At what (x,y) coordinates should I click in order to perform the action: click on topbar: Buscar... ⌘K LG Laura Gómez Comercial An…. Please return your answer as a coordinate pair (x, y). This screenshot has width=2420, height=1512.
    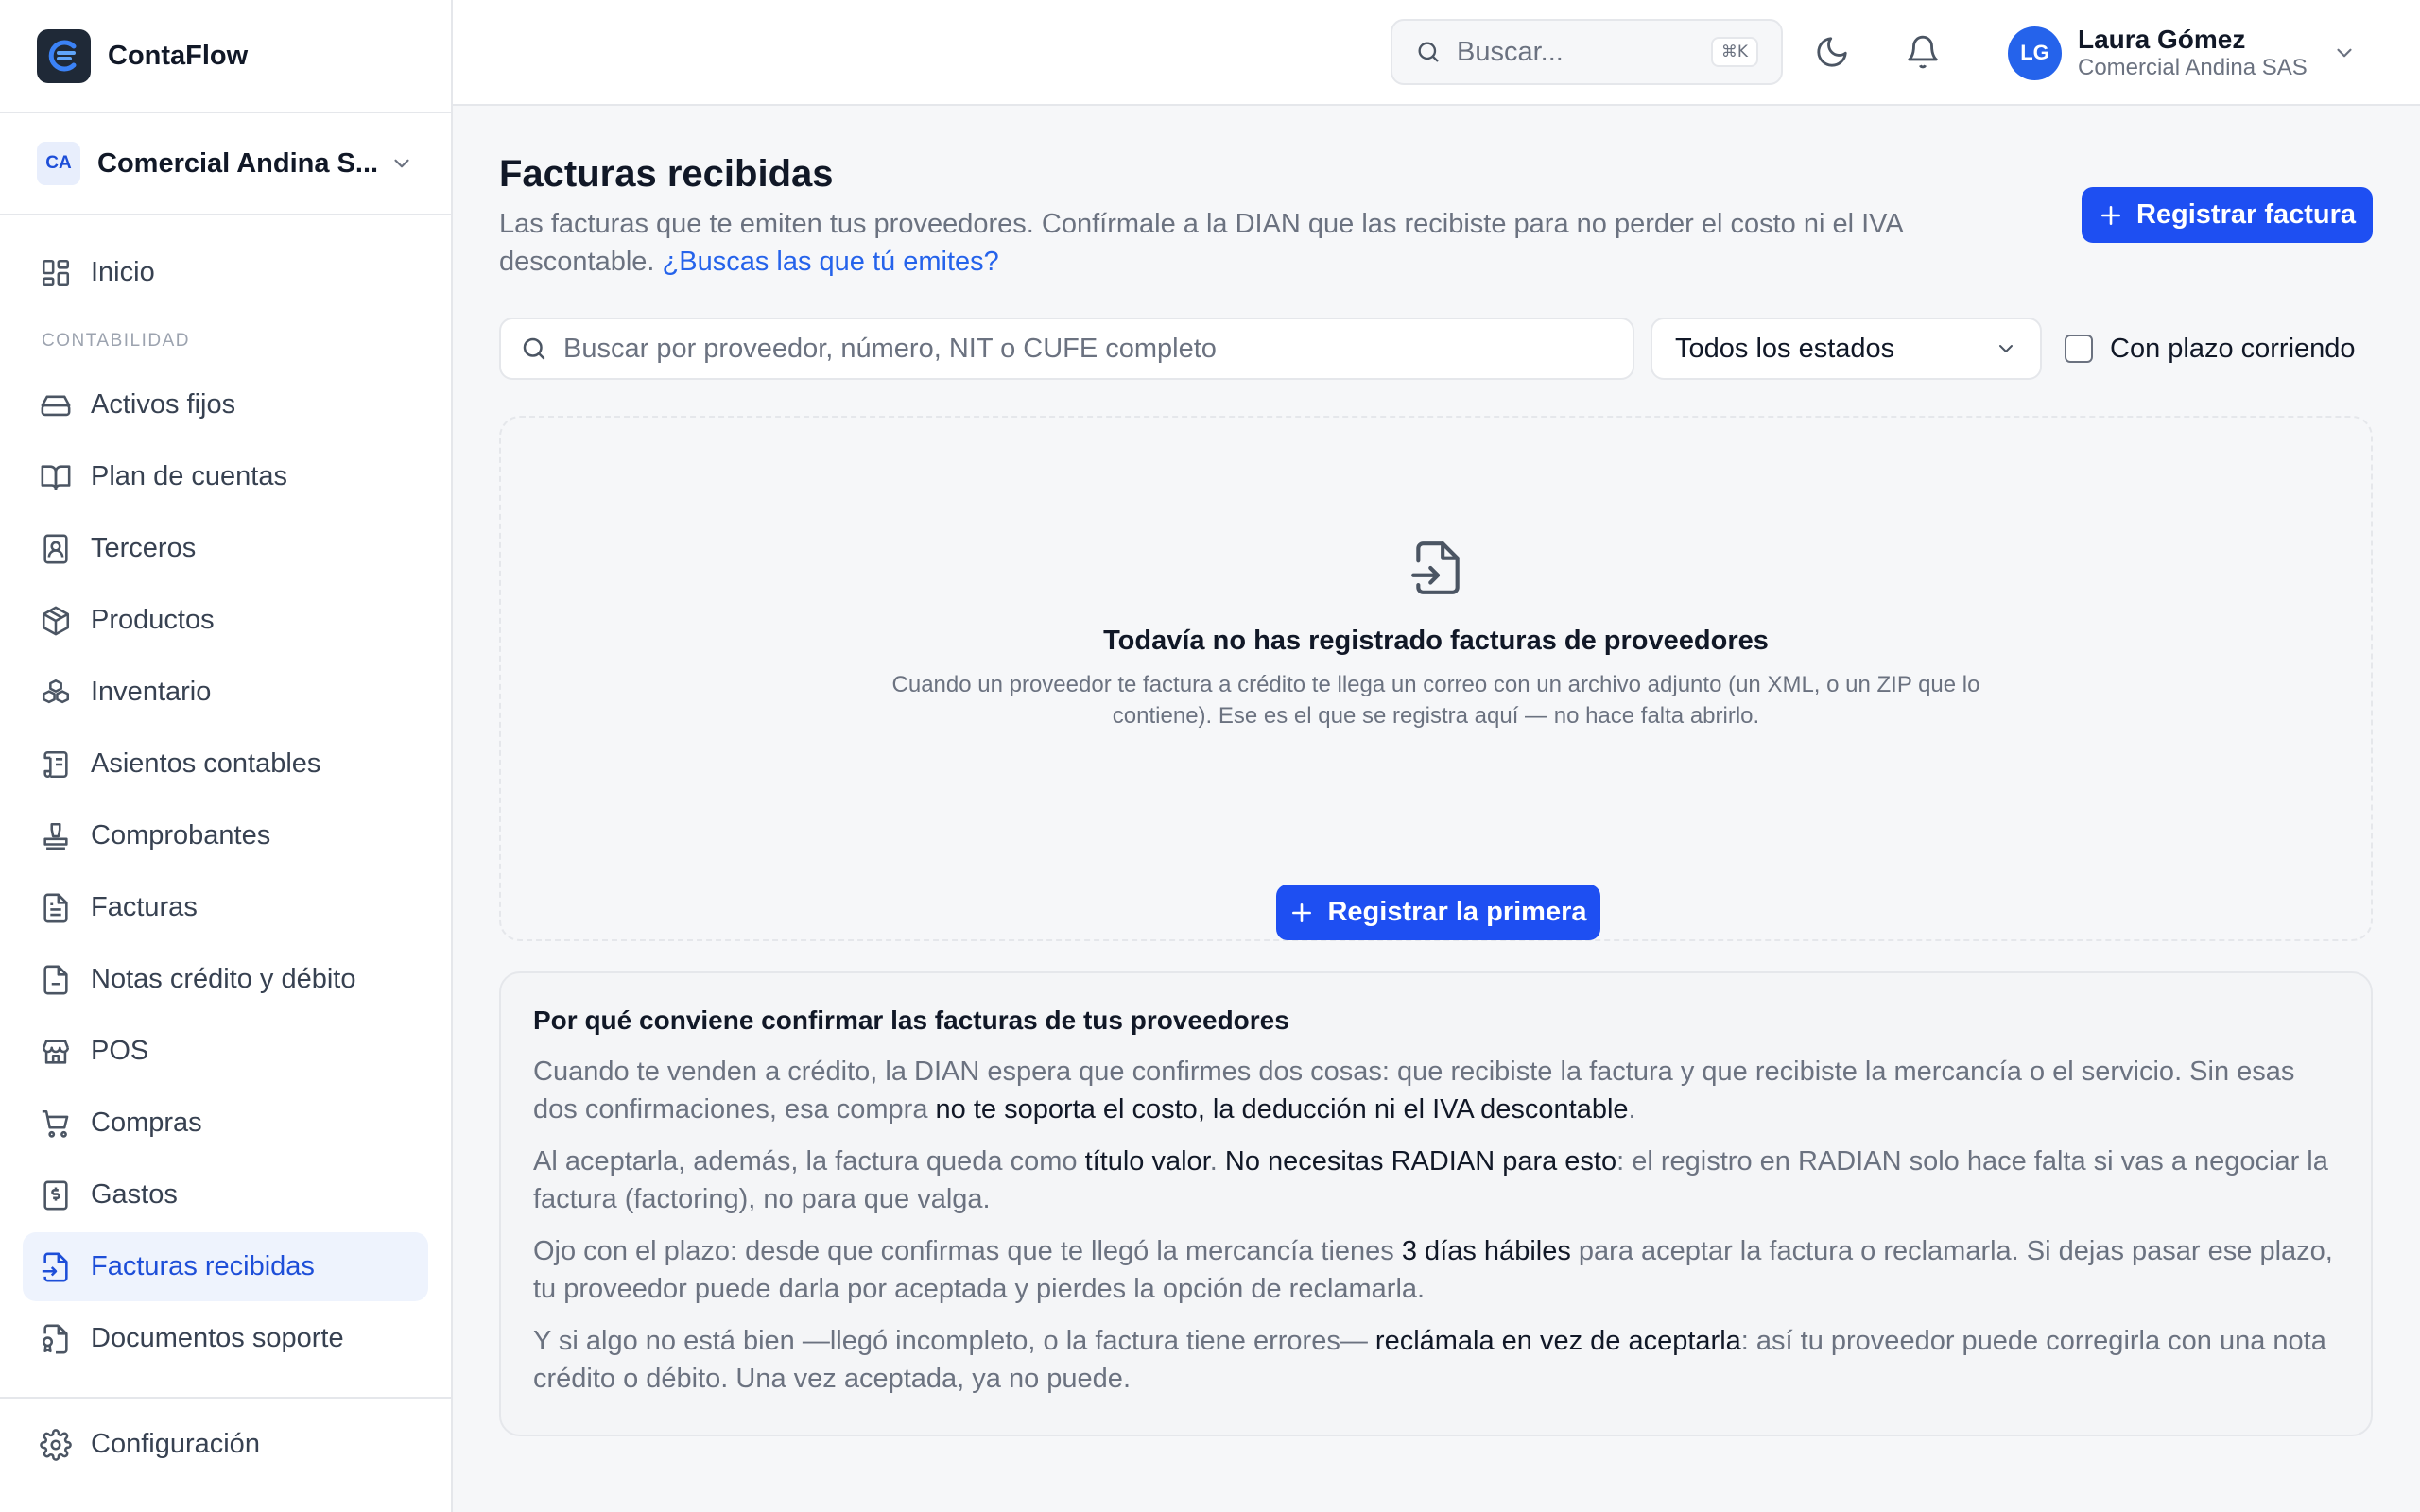
    Looking at the image, I should click on (1437, 53).